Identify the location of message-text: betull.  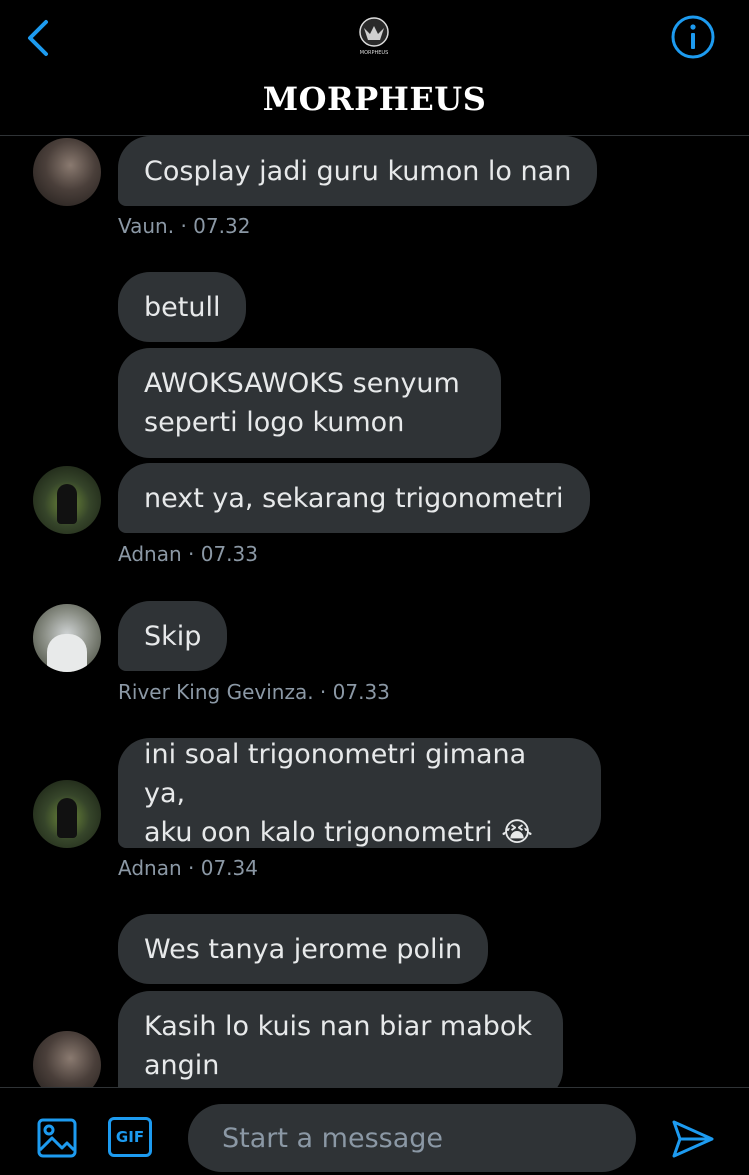
(182, 307).